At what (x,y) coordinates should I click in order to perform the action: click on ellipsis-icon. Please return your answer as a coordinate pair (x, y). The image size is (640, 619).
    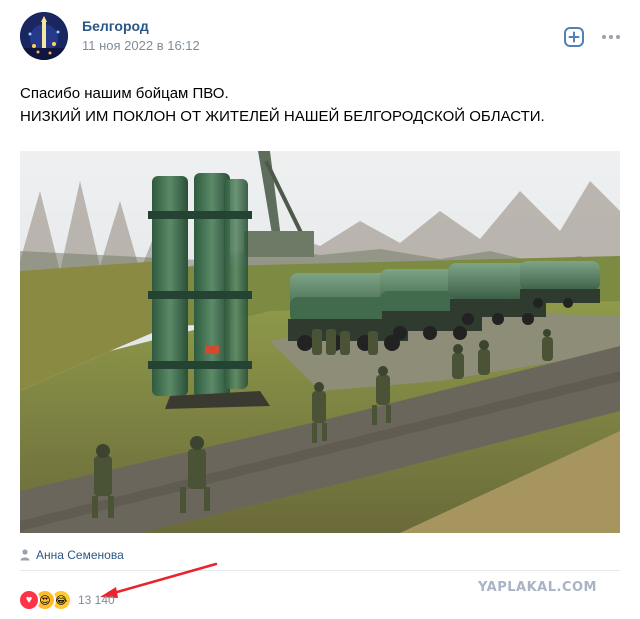
    Looking at the image, I should click on (611, 37).